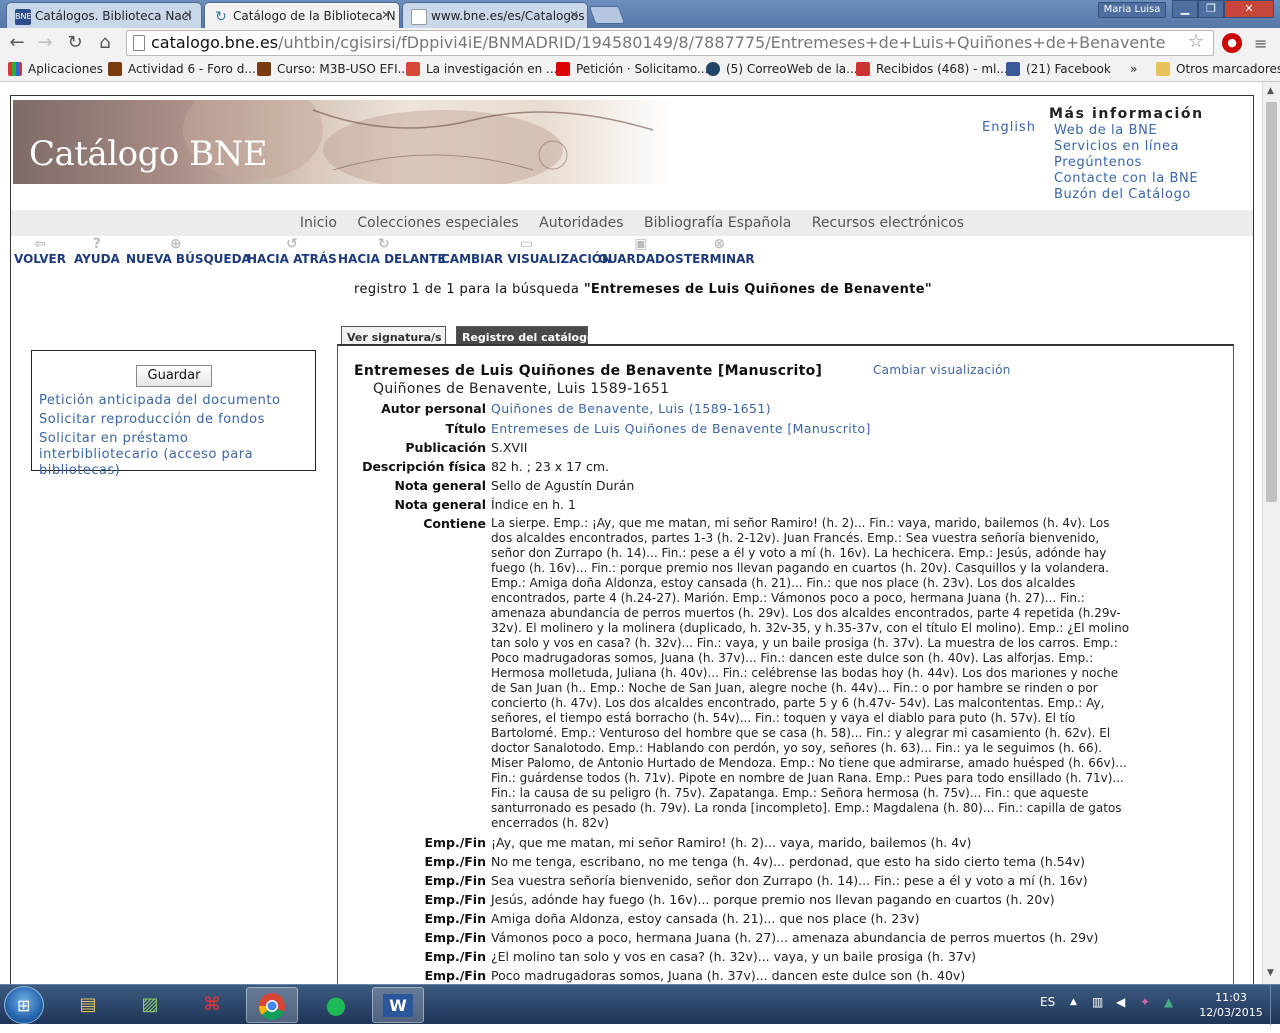 The height and width of the screenshot is (1033, 1280). Describe the element at coordinates (942, 370) in the screenshot. I see `cambiar-visualizacion-link: Cambiar visualización` at that location.